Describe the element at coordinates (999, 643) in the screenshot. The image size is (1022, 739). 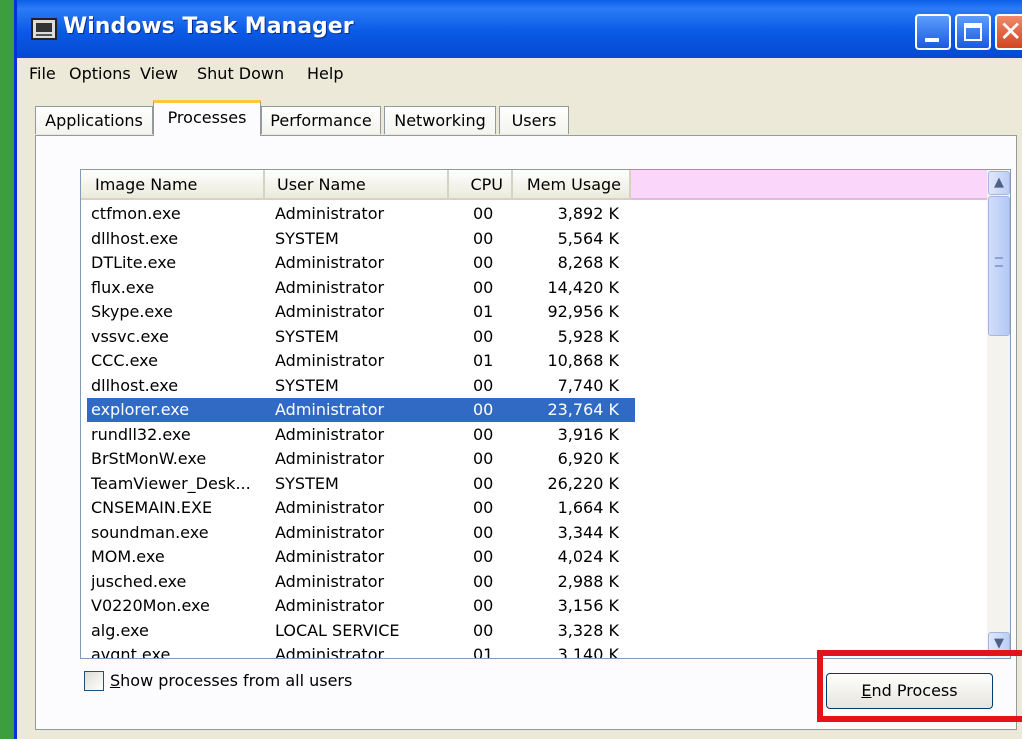
I see `chevron-down-icon: ▼` at that location.